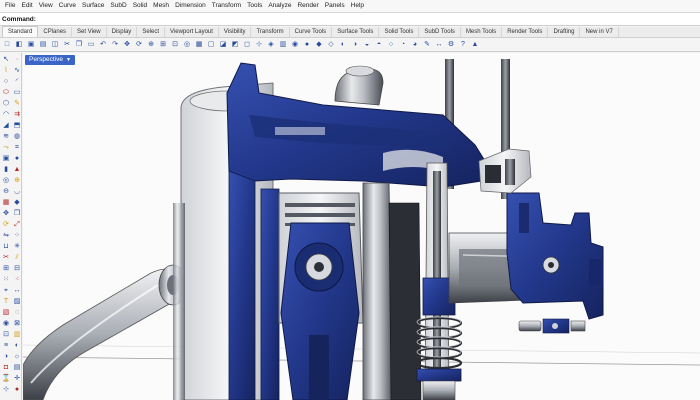  What do you see at coordinates (17, 181) in the screenshot?
I see `boolean-union-icon: ⊕` at bounding box center [17, 181].